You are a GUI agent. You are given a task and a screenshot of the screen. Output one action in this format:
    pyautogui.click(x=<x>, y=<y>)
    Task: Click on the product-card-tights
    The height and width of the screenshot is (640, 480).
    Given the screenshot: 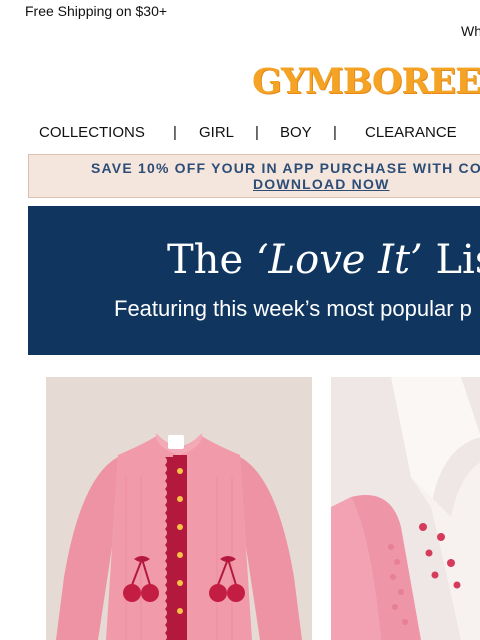 What is the action you would take?
    pyautogui.click(x=405, y=508)
    